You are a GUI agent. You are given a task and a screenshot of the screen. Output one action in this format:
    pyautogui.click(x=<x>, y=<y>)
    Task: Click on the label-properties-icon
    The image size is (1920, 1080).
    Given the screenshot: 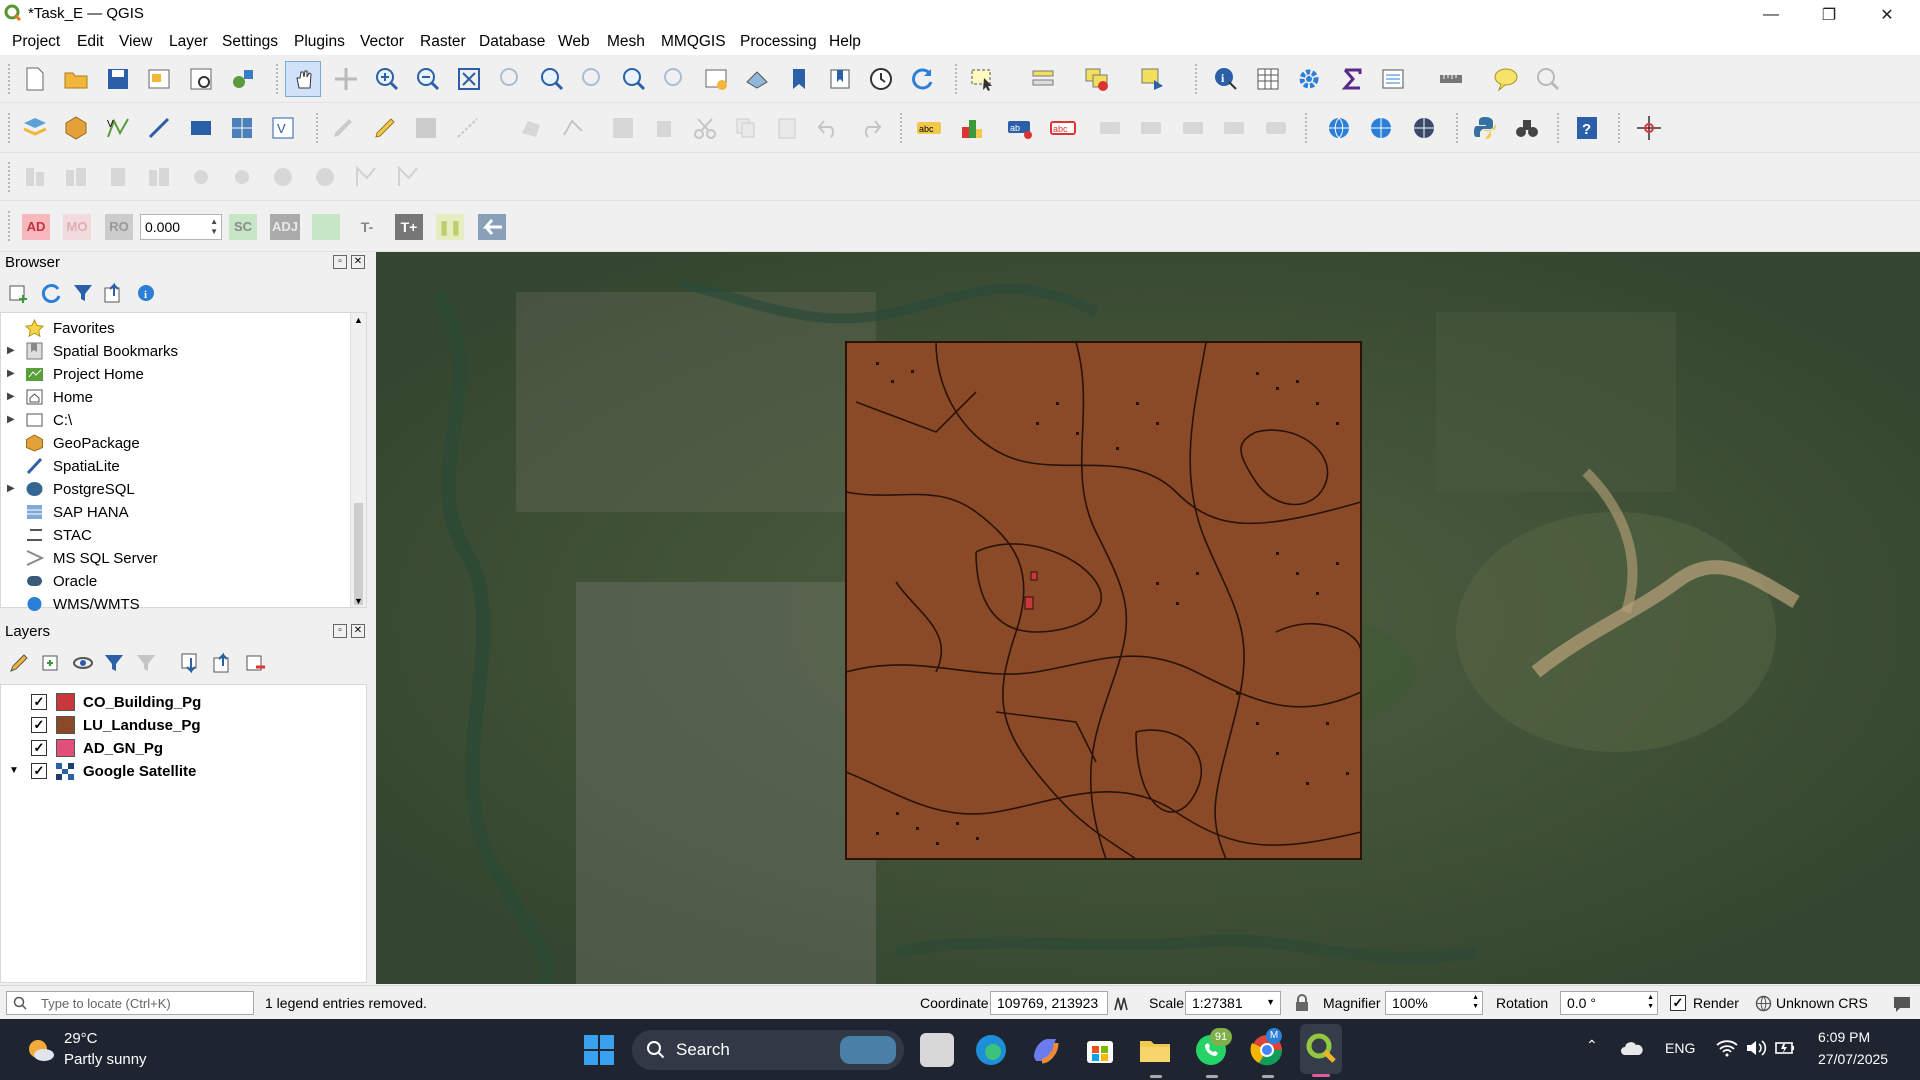 What is the action you would take?
    pyautogui.click(x=1276, y=128)
    